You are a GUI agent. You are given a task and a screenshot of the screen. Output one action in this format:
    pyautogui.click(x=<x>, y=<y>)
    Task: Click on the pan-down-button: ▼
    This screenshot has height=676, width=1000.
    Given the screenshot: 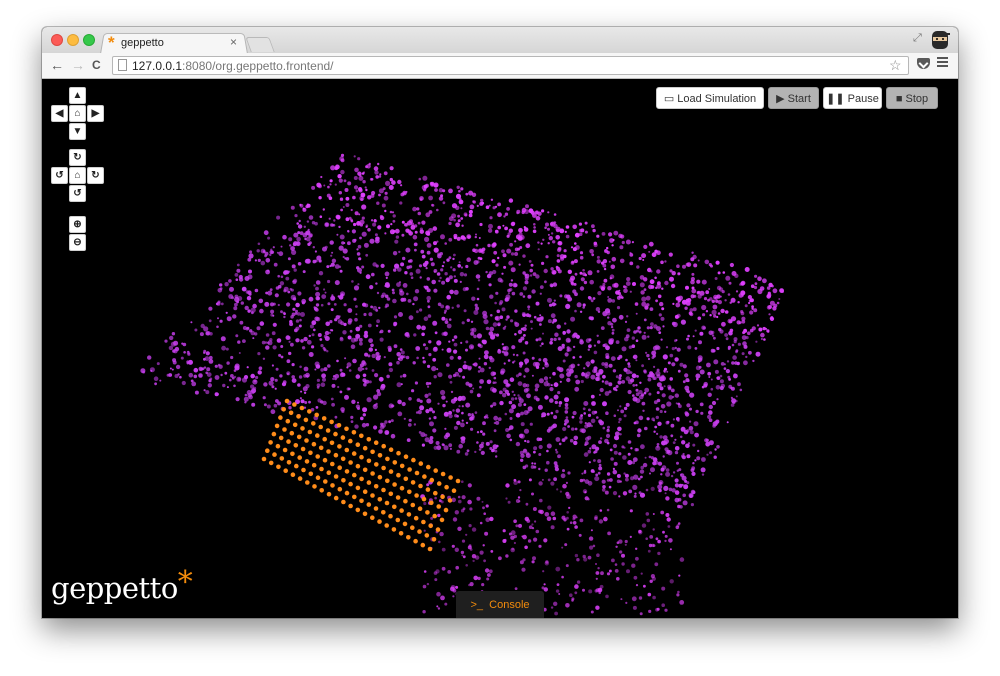 What is the action you would take?
    pyautogui.click(x=77, y=131)
    